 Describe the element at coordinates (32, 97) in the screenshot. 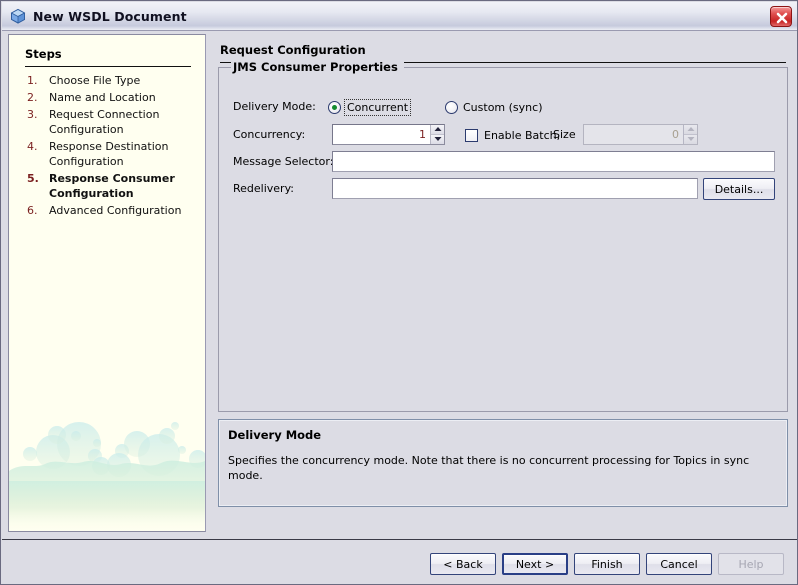

I see `step-number: 2.` at that location.